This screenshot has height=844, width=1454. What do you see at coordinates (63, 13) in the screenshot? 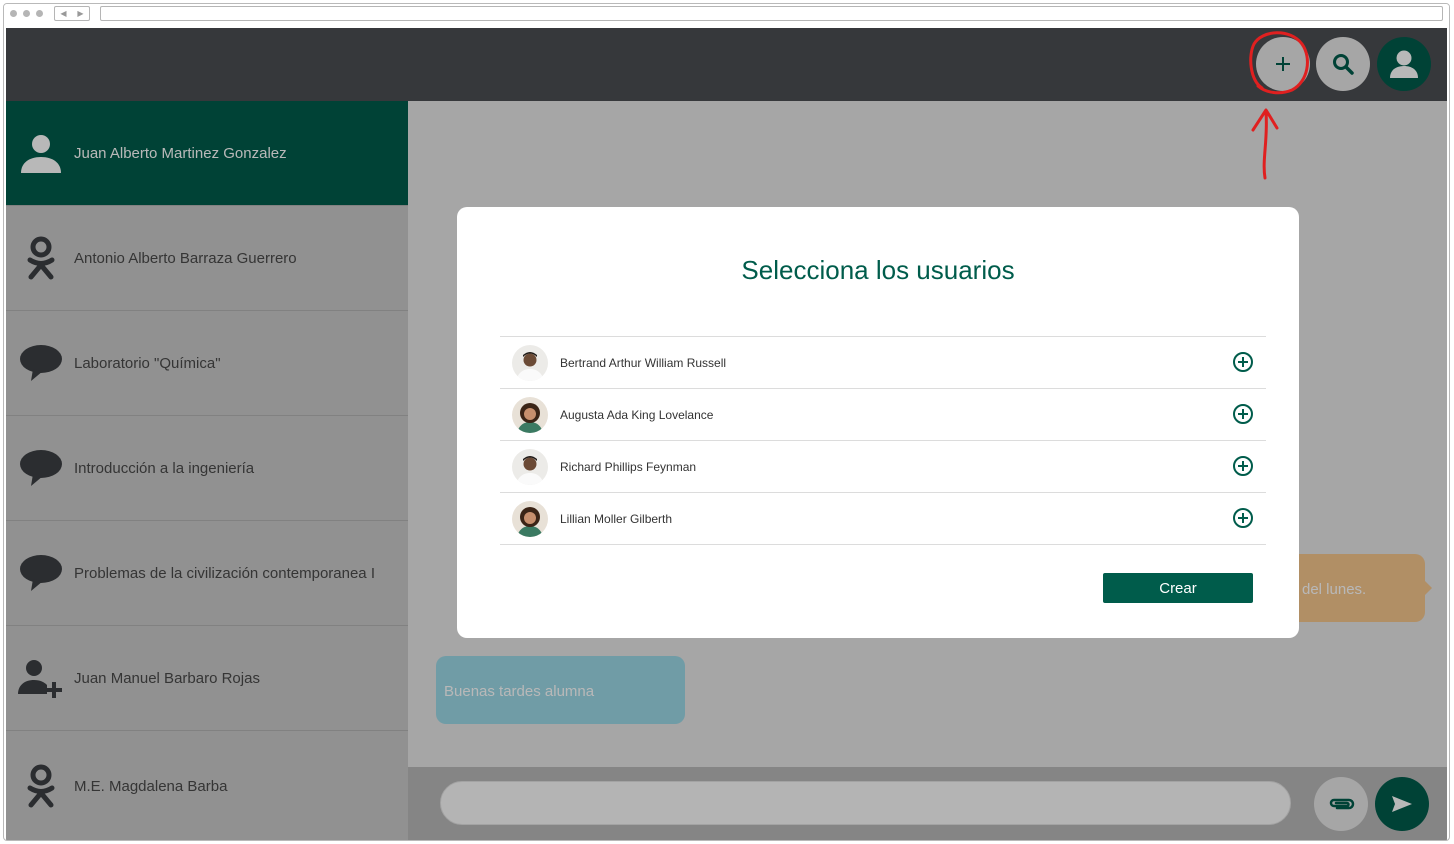
I see `back-arrow-icon: ◀` at bounding box center [63, 13].